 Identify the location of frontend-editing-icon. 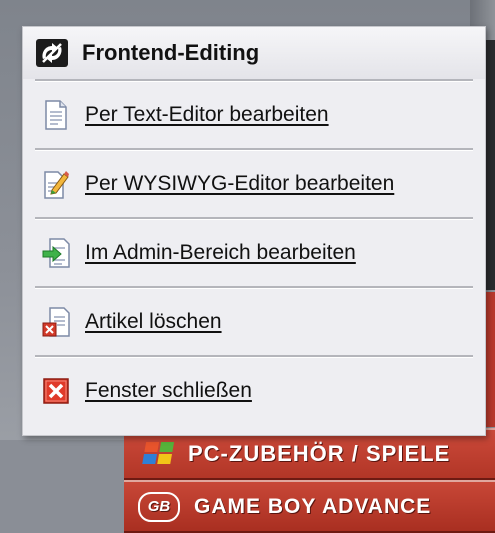
(52, 53).